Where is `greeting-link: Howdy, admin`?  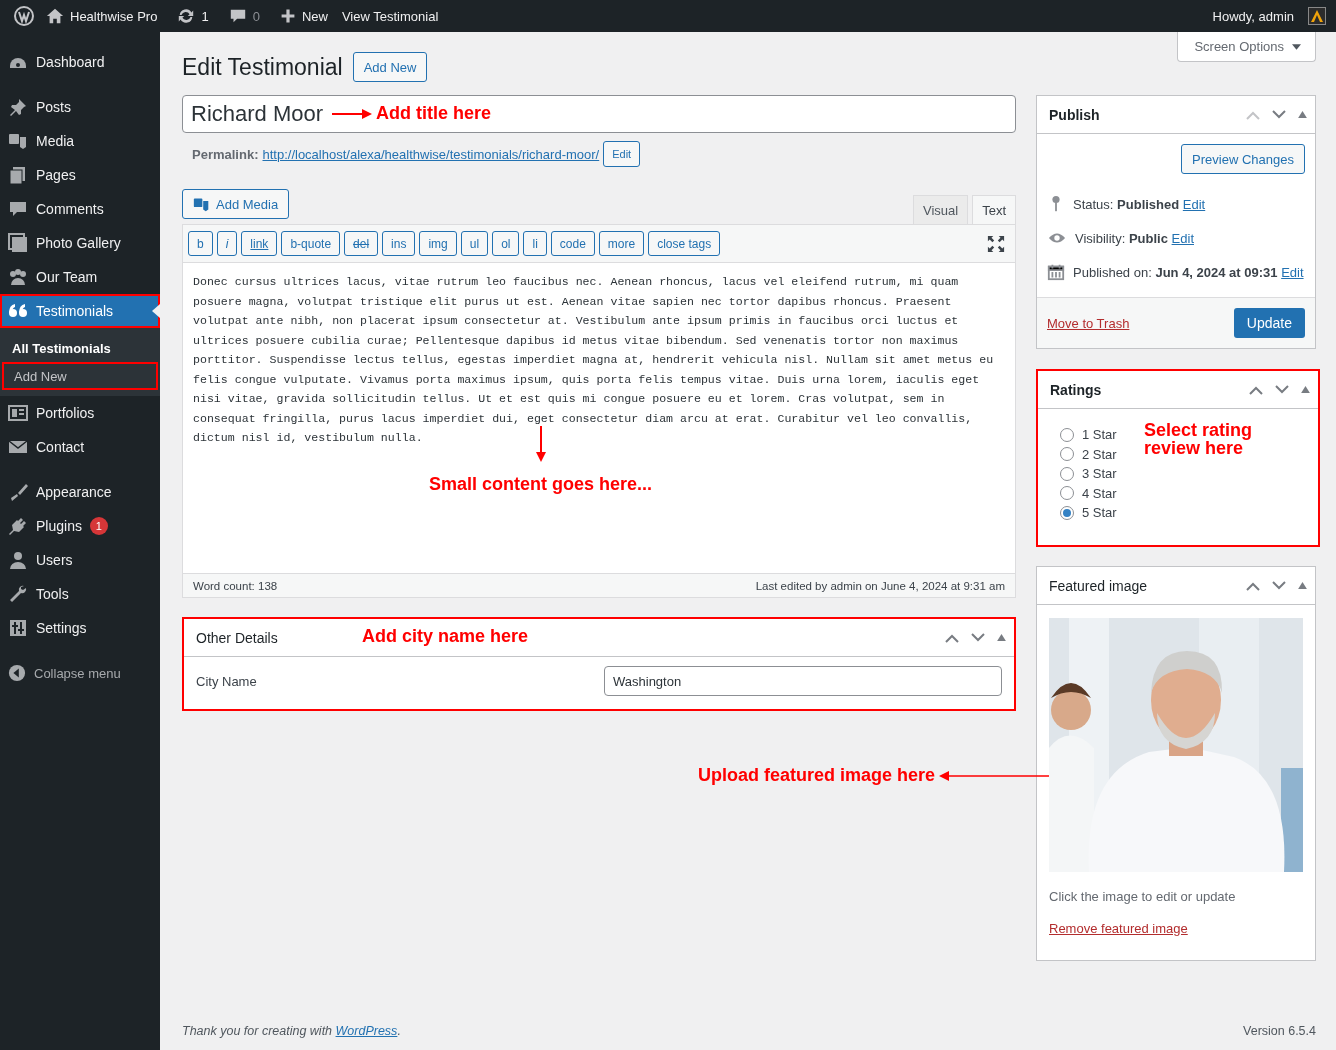 greeting-link: Howdy, admin is located at coordinates (1253, 16).